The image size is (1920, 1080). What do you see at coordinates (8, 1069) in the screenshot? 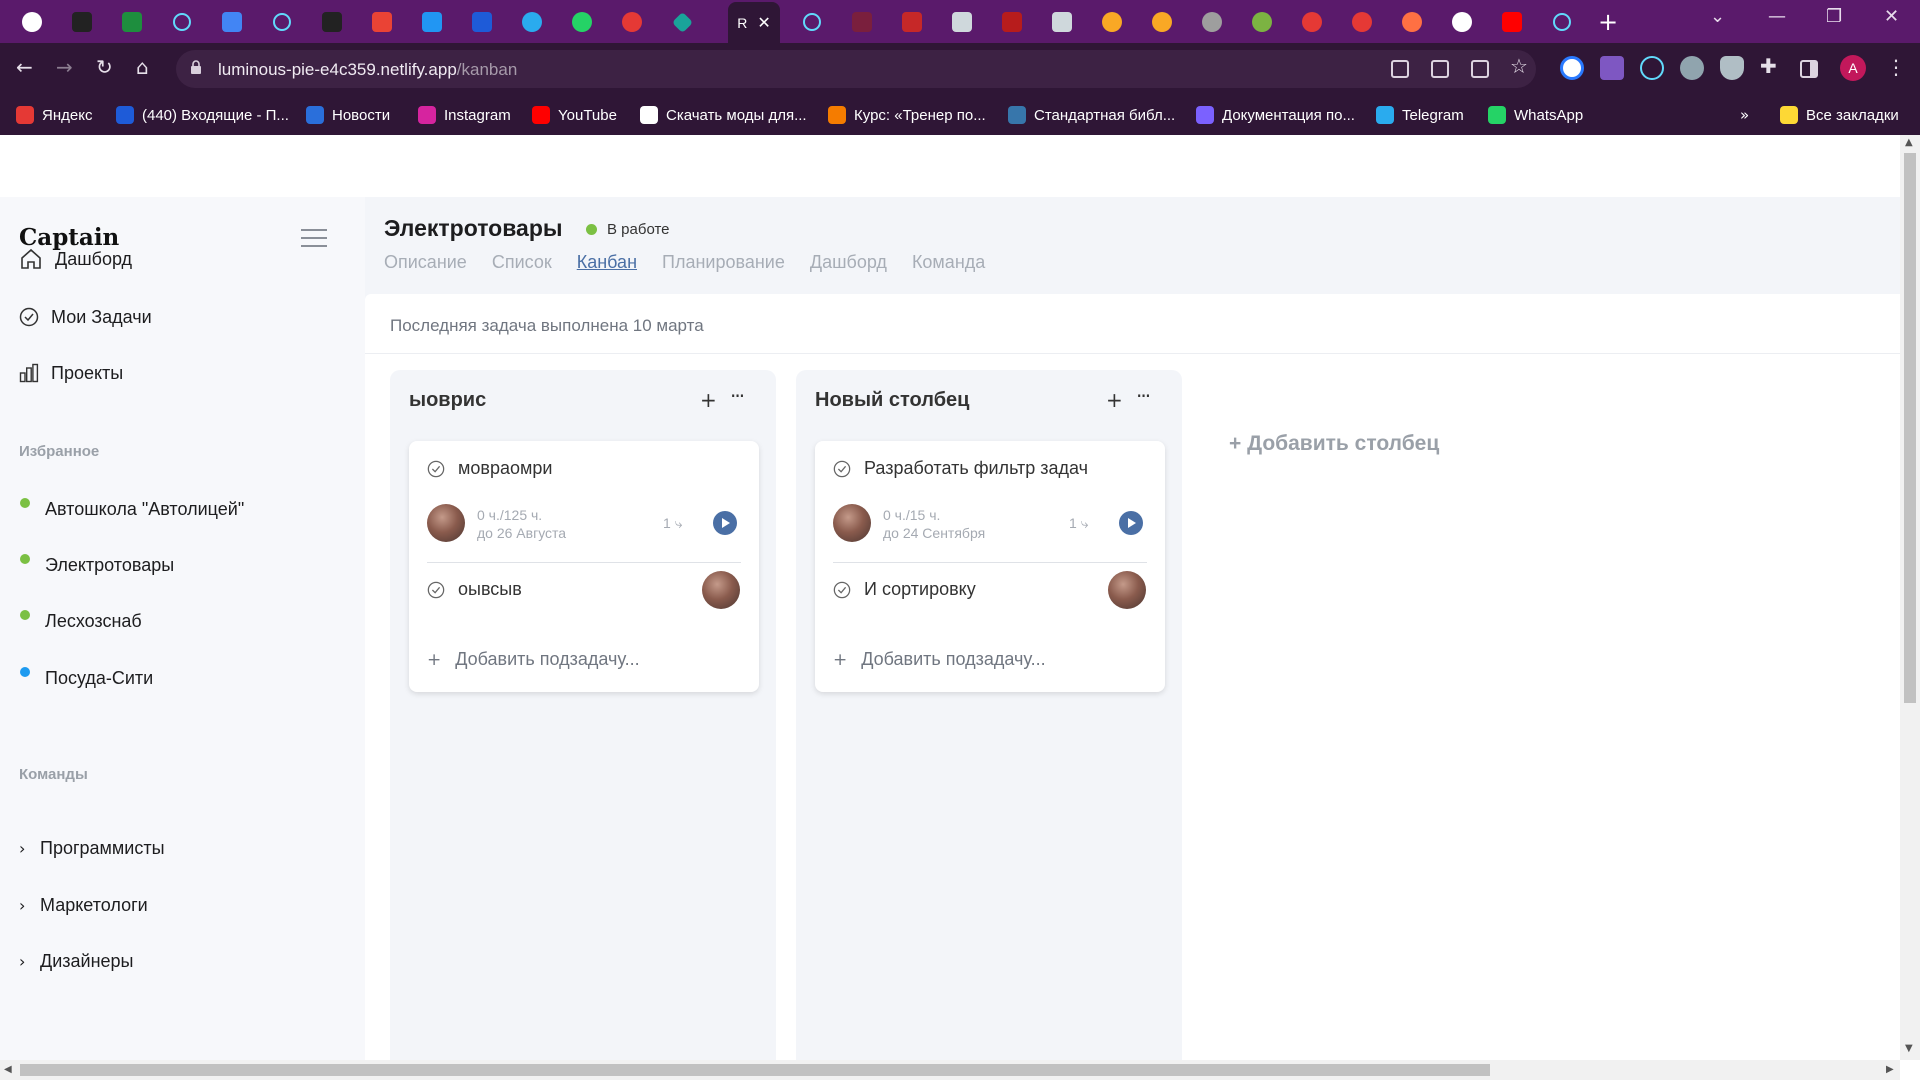
I see `scroll-left-icon: ◀` at bounding box center [8, 1069].